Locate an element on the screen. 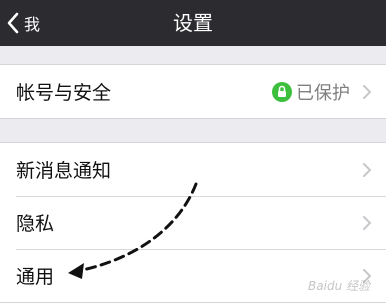  page-title: 设置 is located at coordinates (193, 23).